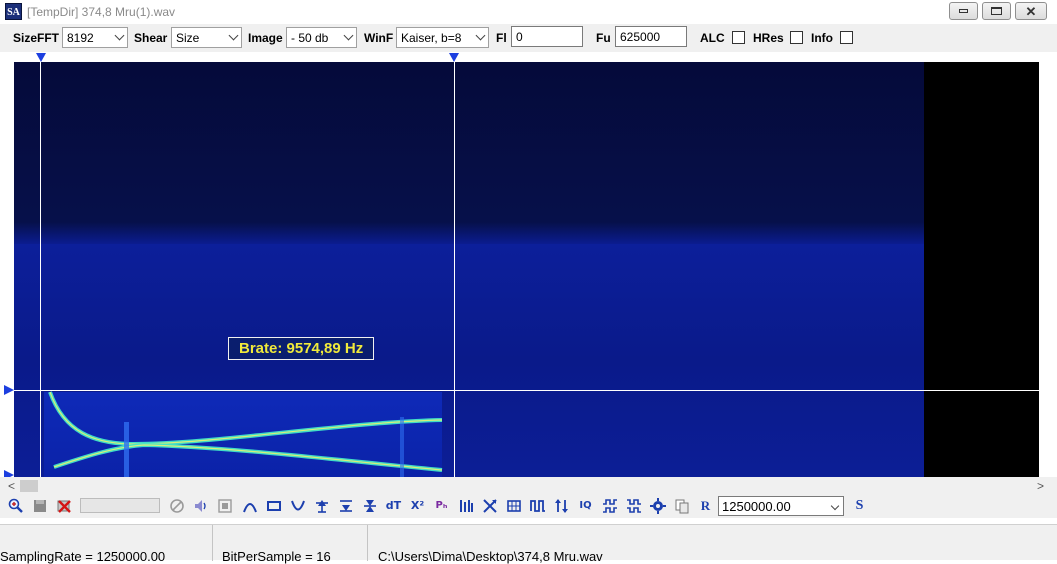  What do you see at coordinates (501, 38) in the screenshot?
I see `fl-label: Fl` at bounding box center [501, 38].